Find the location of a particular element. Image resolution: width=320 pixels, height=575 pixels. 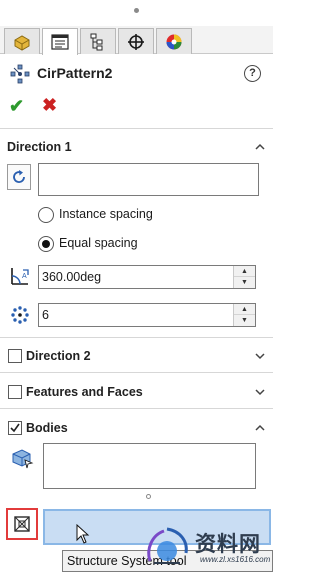

checkmark-icon is located at coordinates (15, 428).